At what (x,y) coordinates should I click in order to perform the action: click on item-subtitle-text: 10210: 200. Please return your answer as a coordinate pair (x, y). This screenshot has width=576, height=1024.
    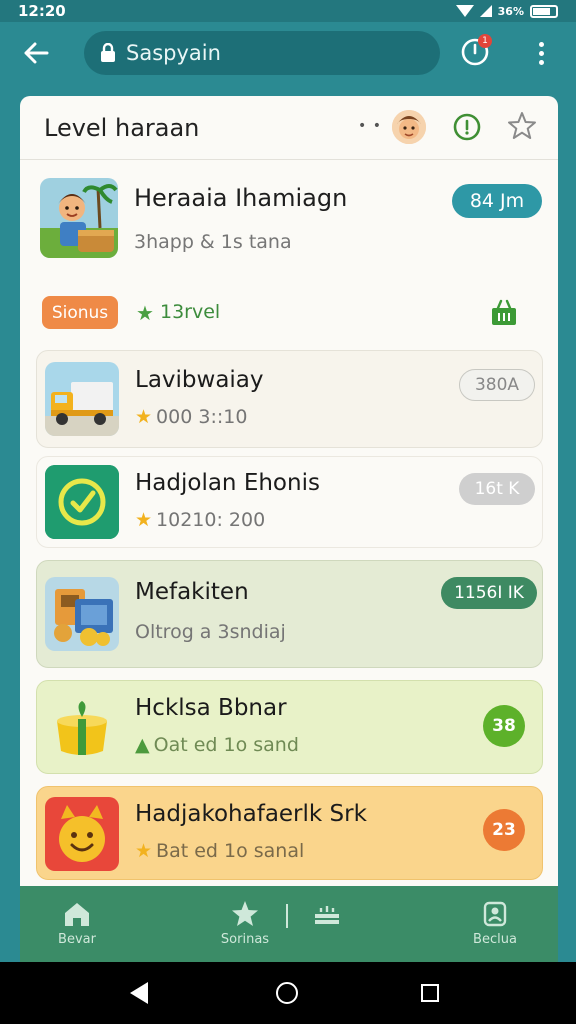
    Looking at the image, I should click on (211, 520).